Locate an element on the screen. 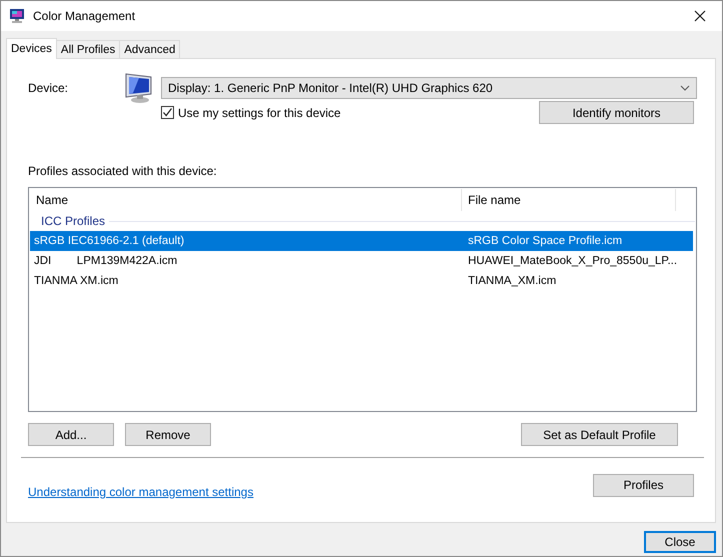 The width and height of the screenshot is (723, 557). tab: Devices is located at coordinates (31, 48).